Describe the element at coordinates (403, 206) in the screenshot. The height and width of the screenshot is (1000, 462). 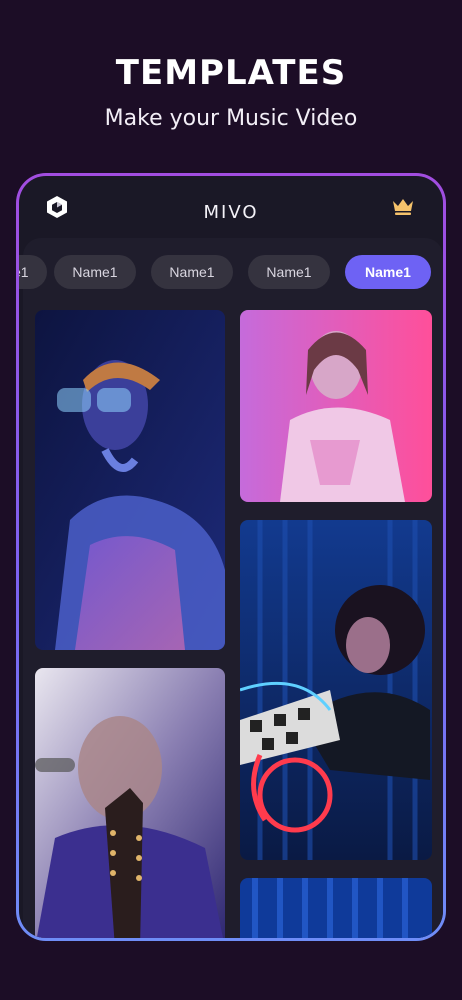
I see `crown-icon` at that location.